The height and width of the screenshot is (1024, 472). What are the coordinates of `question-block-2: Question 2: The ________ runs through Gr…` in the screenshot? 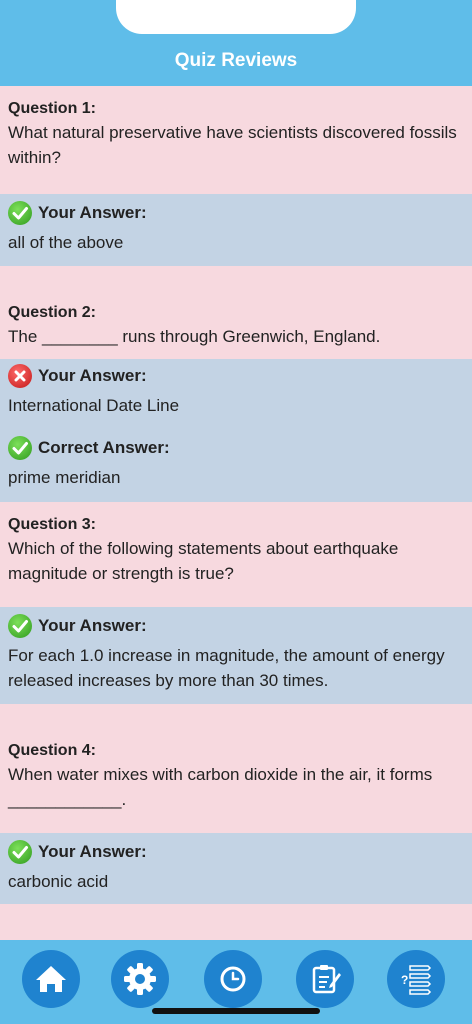 It's located at (236, 312).